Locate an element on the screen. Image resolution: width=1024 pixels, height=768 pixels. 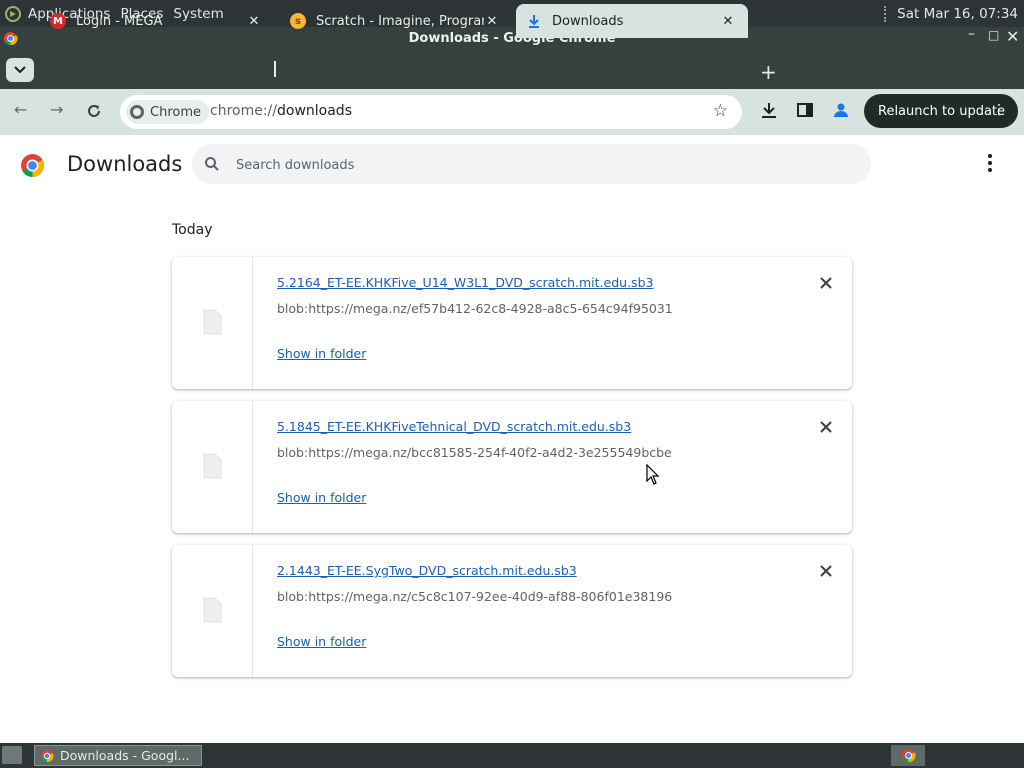
url-scheme: chrome:// is located at coordinates (243, 111).